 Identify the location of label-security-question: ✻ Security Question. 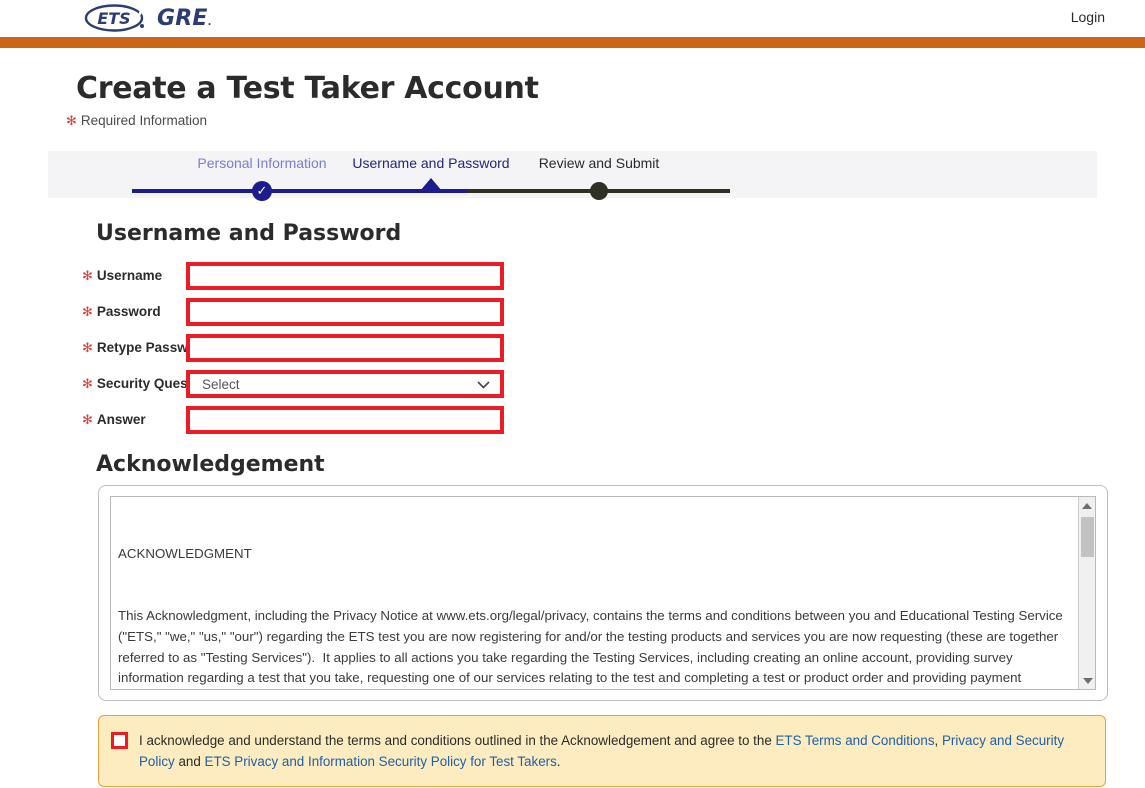
(147, 383).